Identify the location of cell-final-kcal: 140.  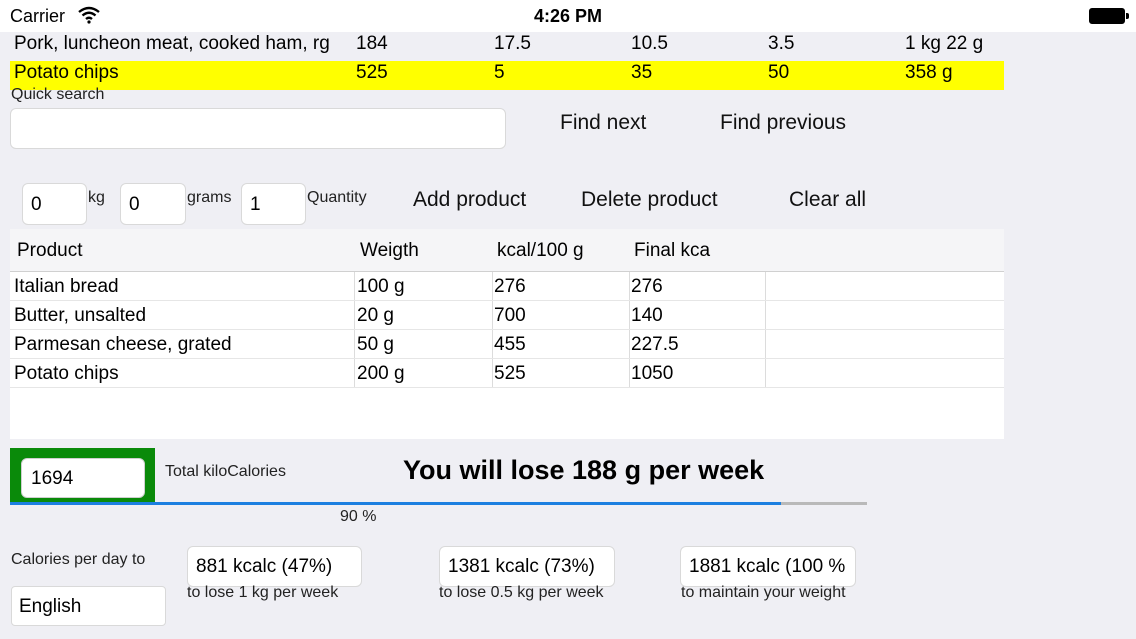
(647, 315).